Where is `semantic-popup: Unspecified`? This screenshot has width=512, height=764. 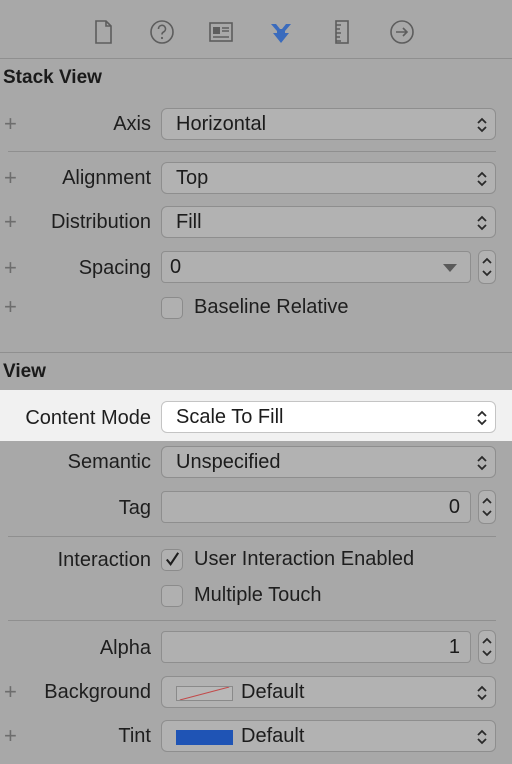 semantic-popup: Unspecified is located at coordinates (328, 462).